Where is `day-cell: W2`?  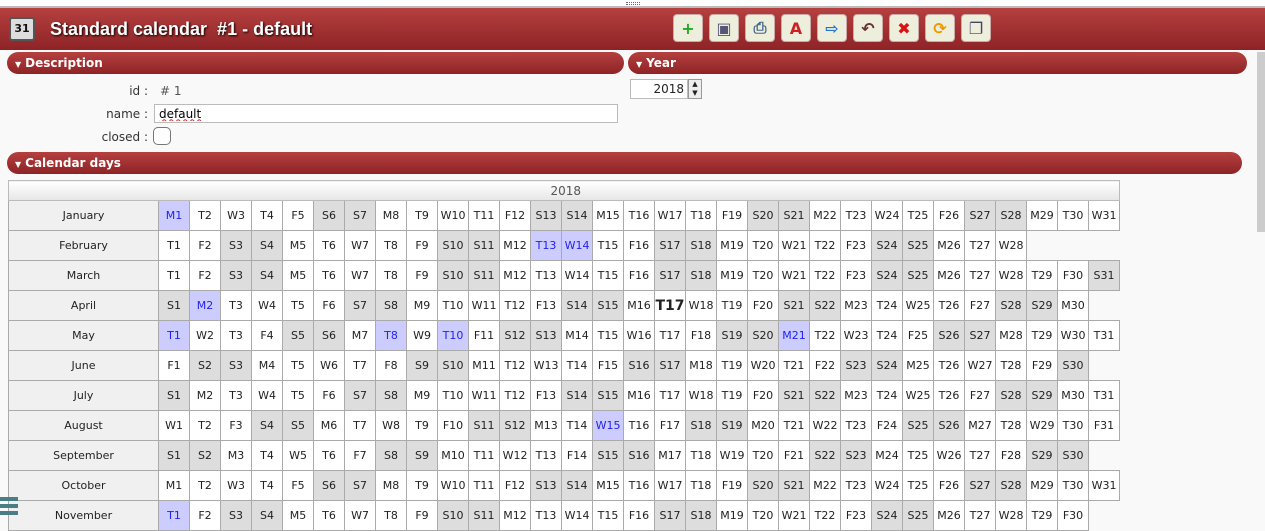
day-cell: W2 is located at coordinates (205, 335).